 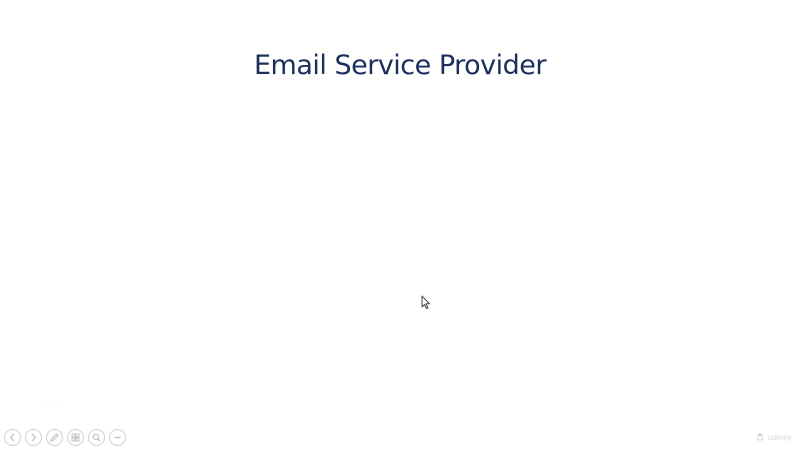 What do you see at coordinates (65, 438) in the screenshot?
I see `presenter-toolbar` at bounding box center [65, 438].